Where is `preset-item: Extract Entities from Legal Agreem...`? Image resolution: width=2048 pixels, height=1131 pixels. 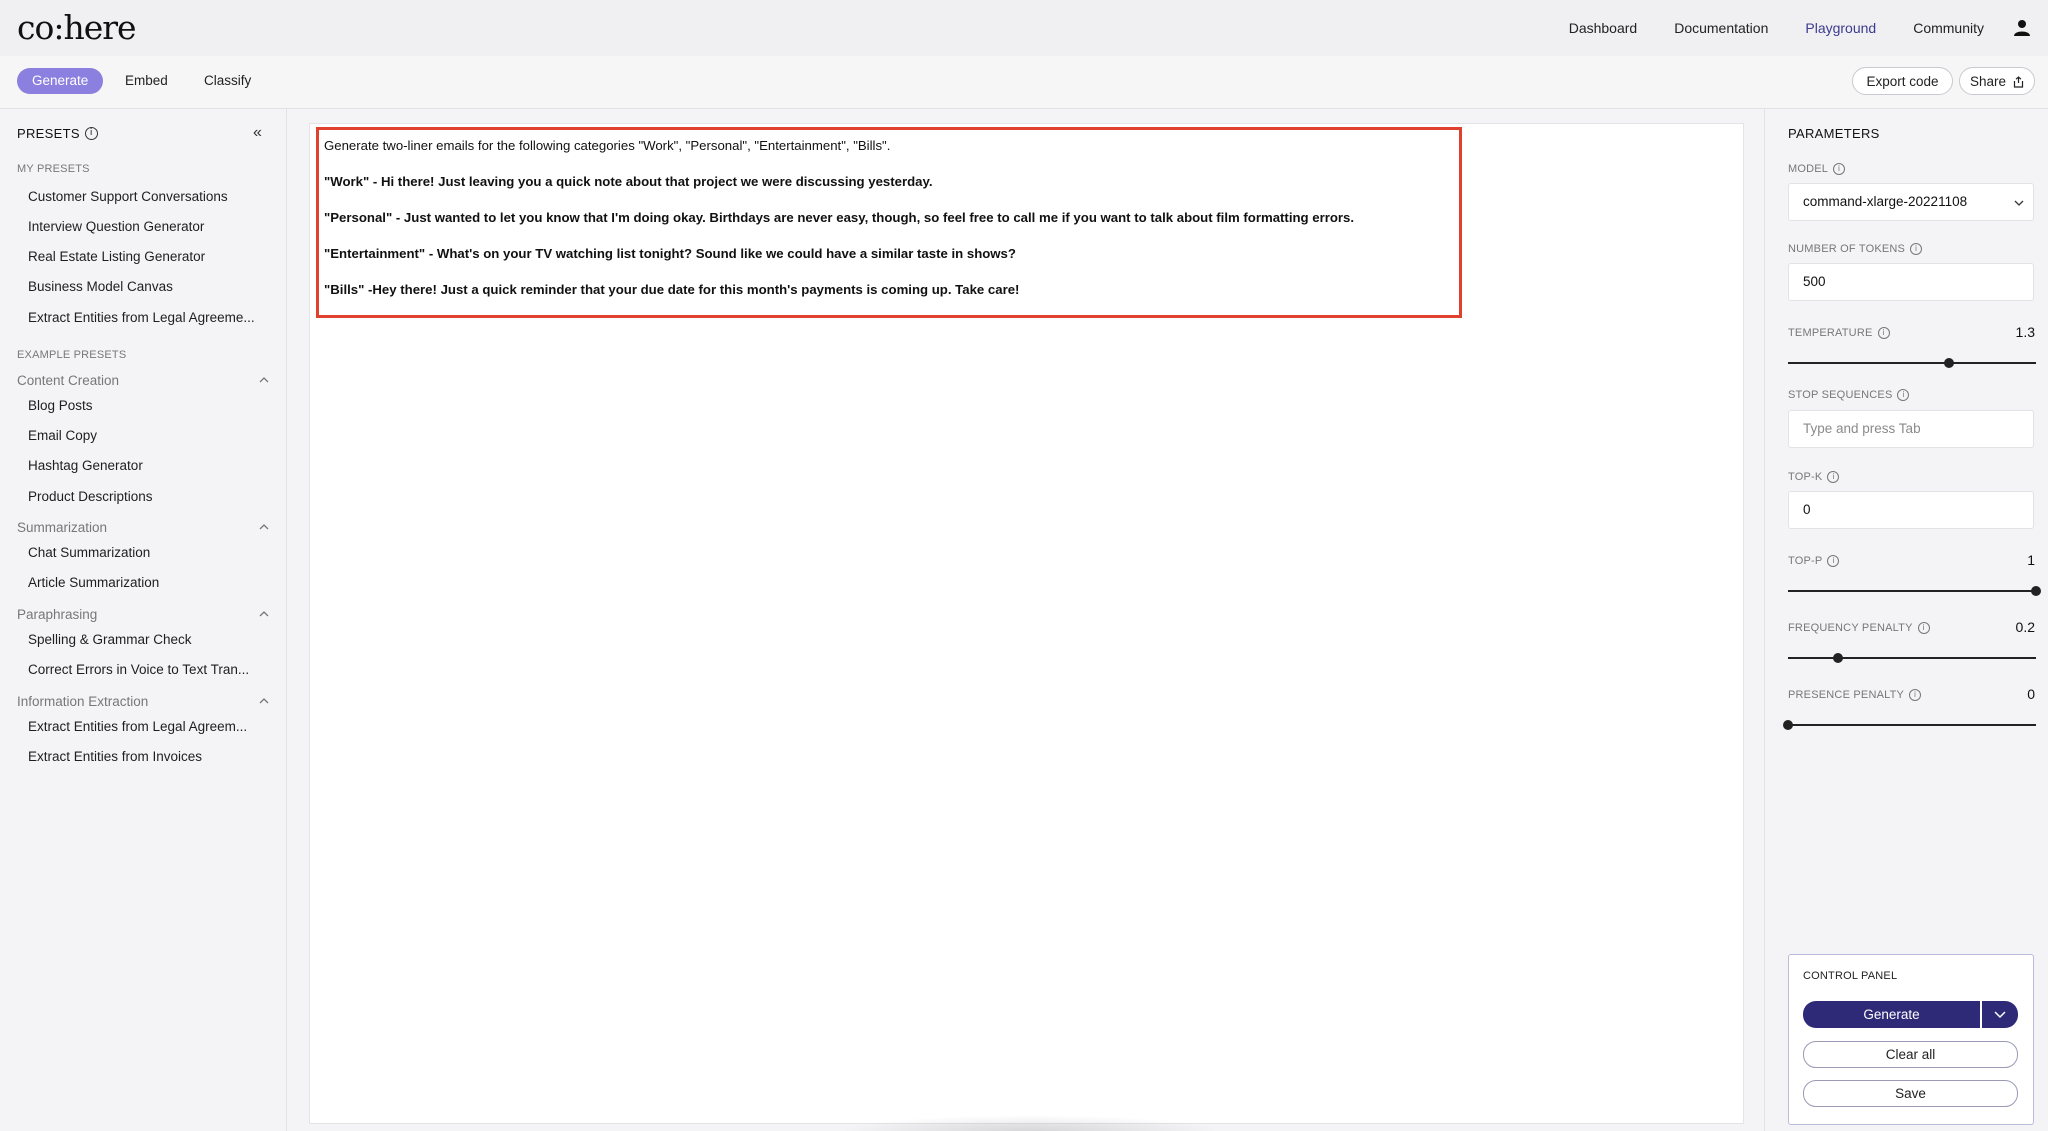
preset-item: Extract Entities from Legal Agreem... is located at coordinates (137, 726).